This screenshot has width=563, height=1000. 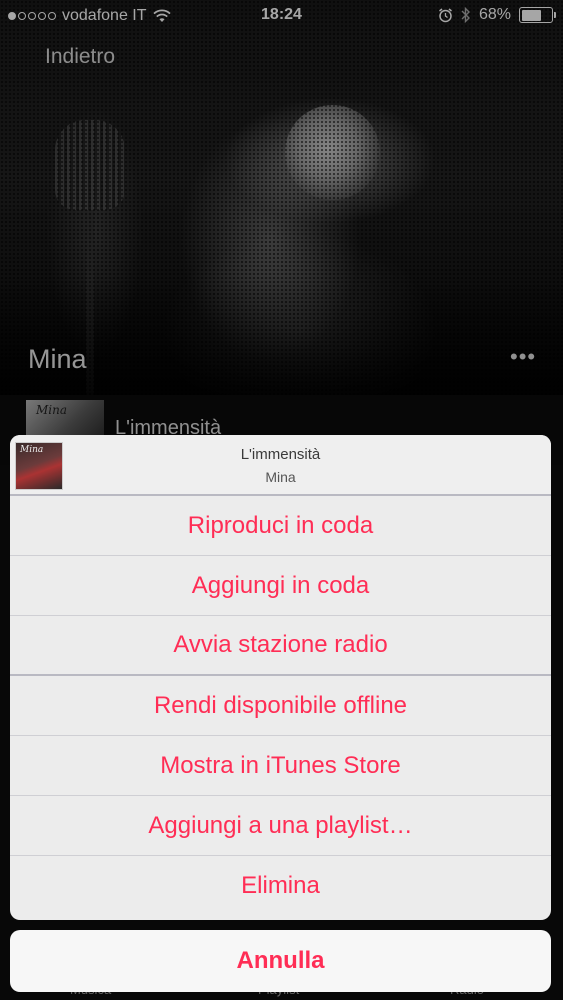 What do you see at coordinates (280, 526) in the screenshot?
I see `play-next-button: Riproduci in coda` at bounding box center [280, 526].